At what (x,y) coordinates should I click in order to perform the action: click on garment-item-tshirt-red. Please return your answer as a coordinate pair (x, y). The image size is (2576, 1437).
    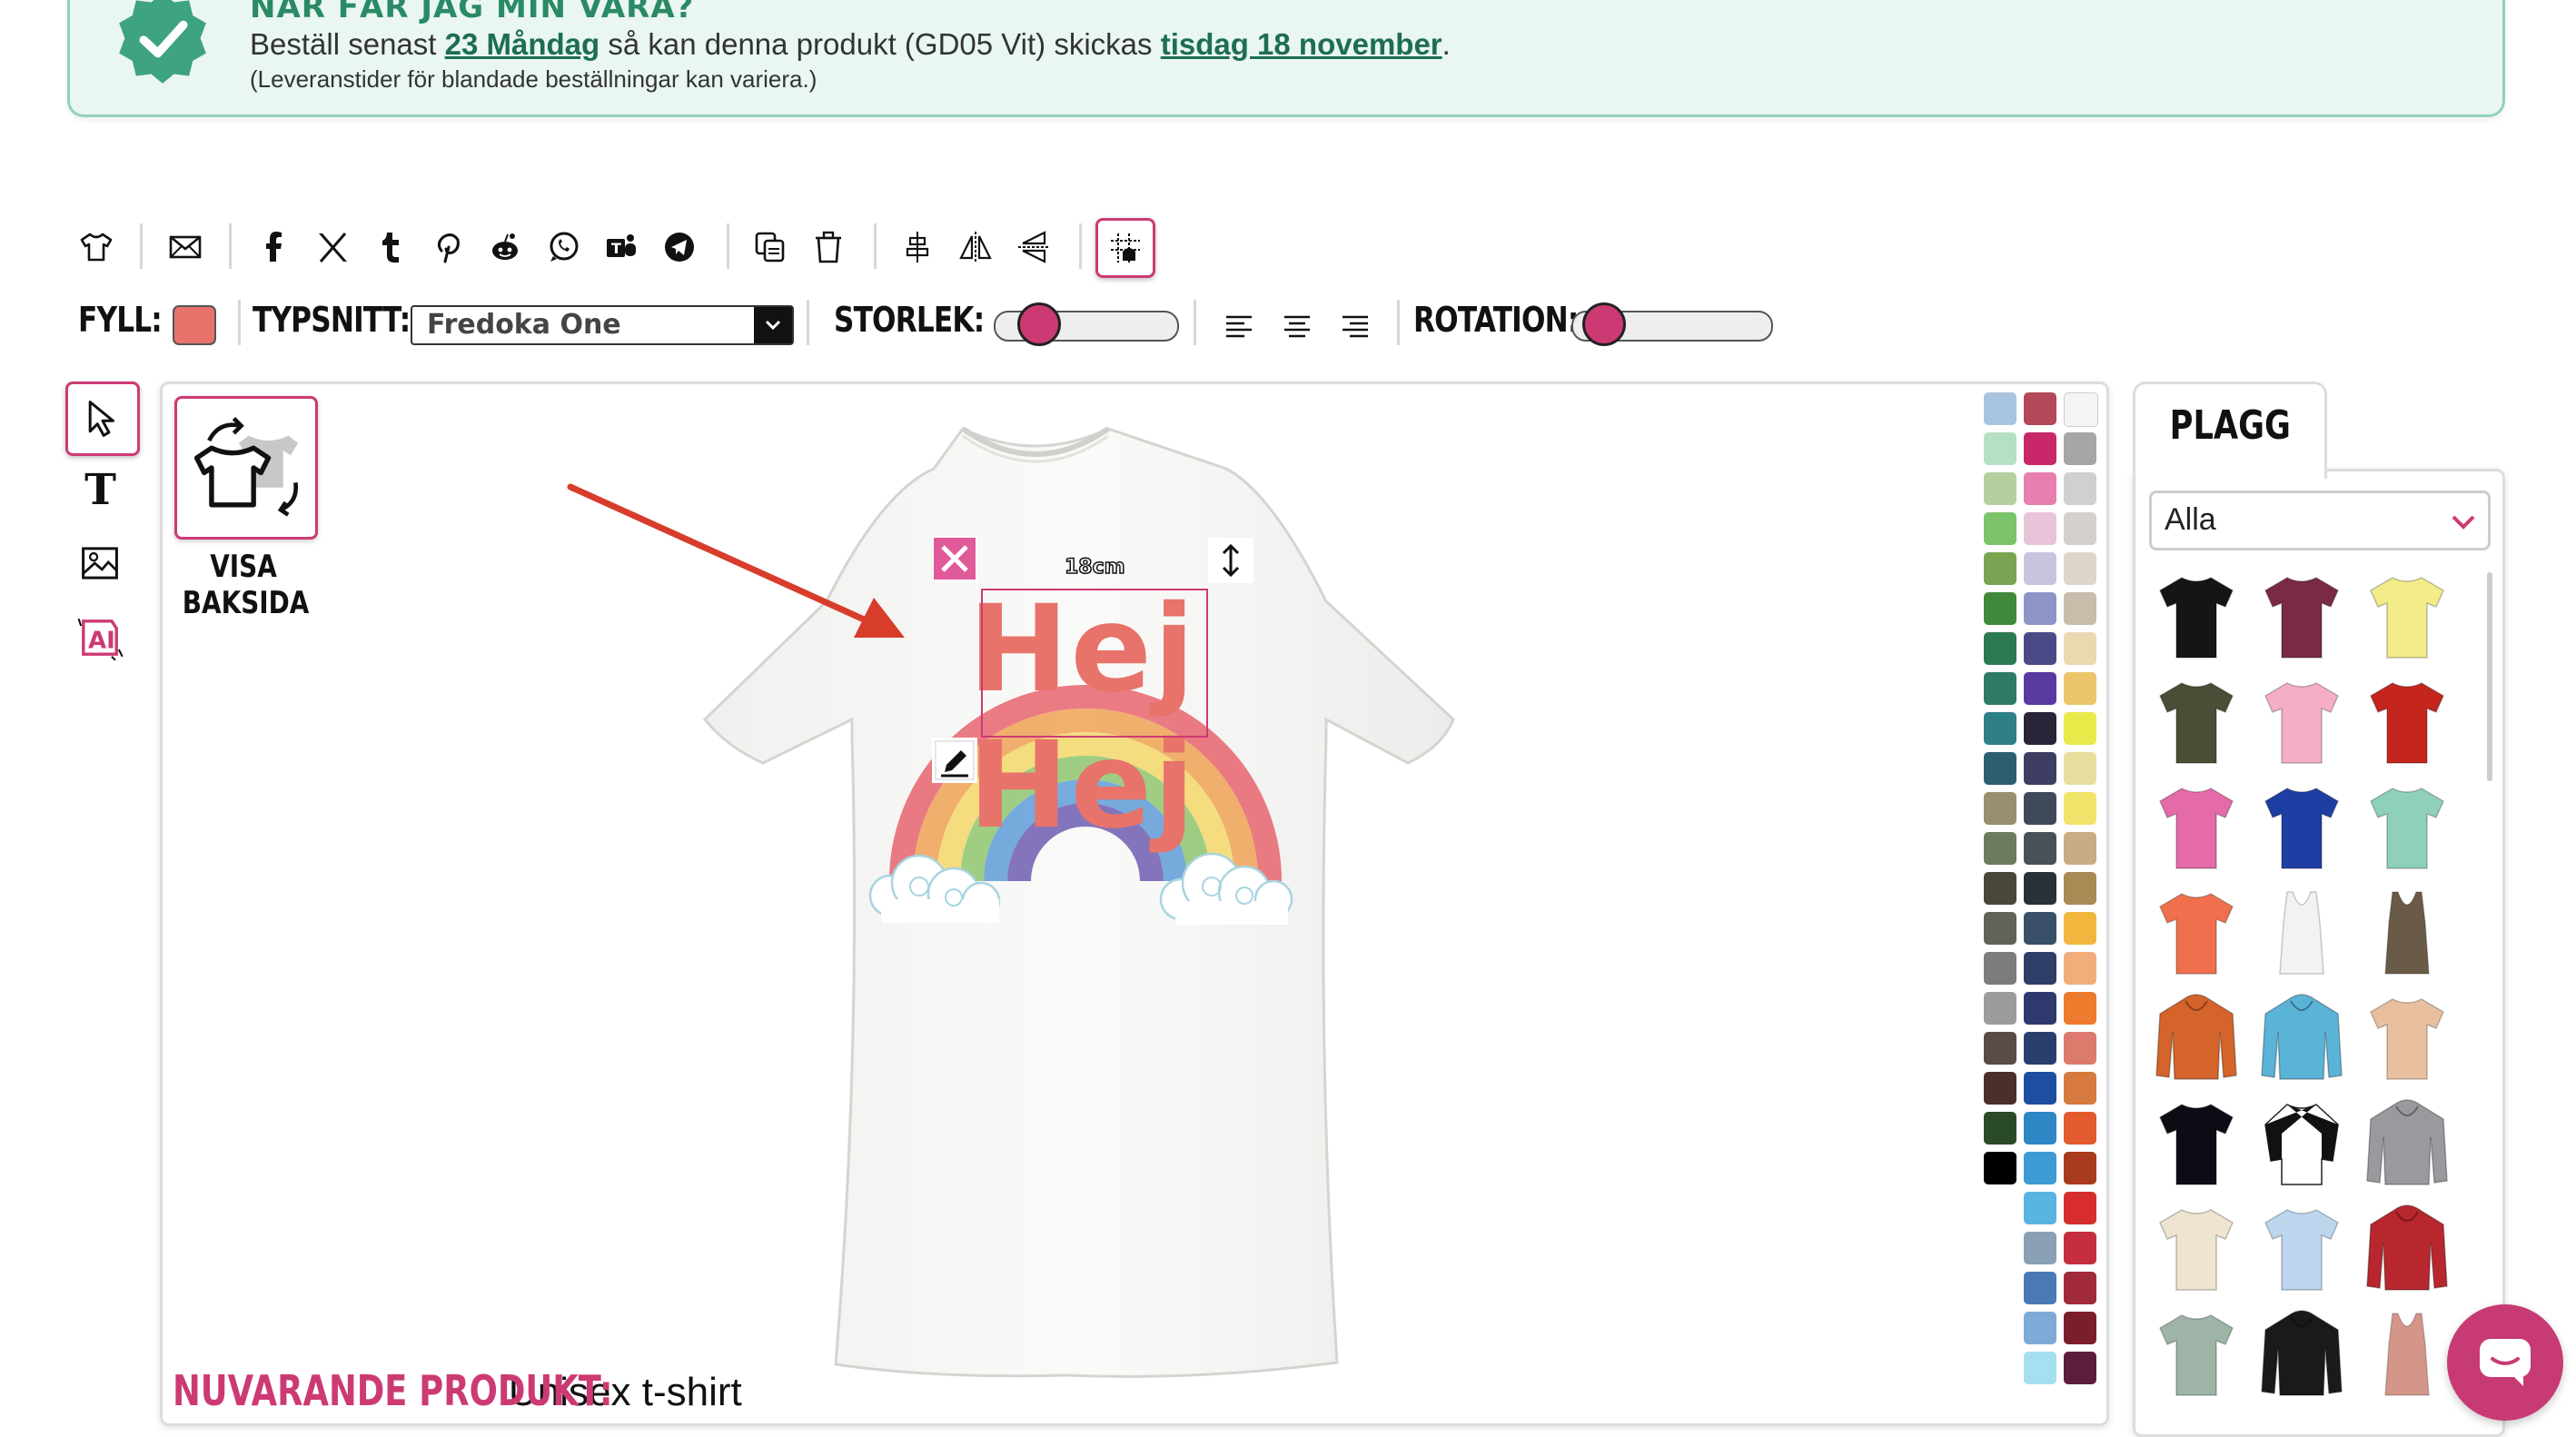
    Looking at the image, I should click on (2407, 723).